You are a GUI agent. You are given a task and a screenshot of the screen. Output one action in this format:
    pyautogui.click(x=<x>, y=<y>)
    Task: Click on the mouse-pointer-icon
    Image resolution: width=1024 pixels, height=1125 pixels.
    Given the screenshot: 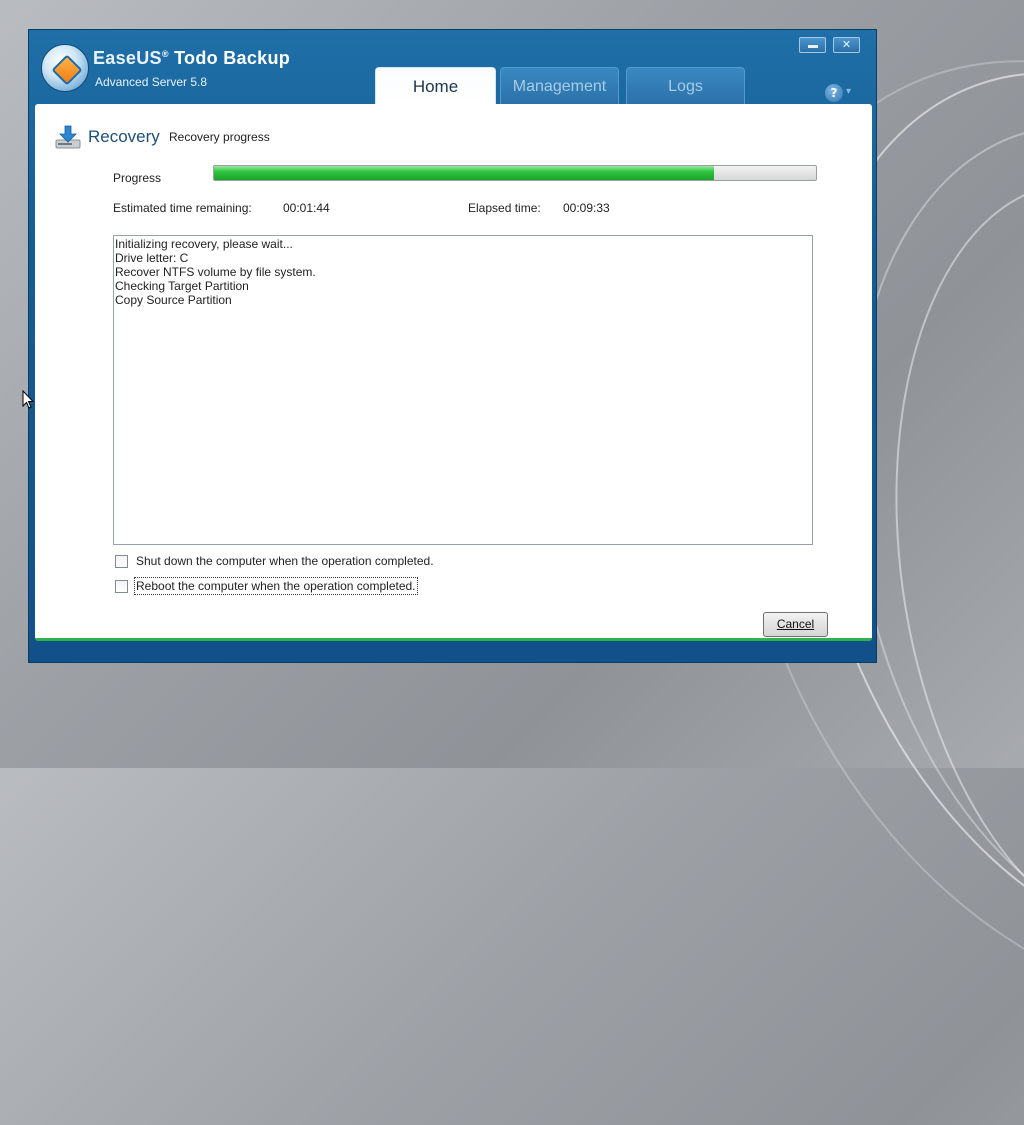 What is the action you would take?
    pyautogui.click(x=28, y=399)
    